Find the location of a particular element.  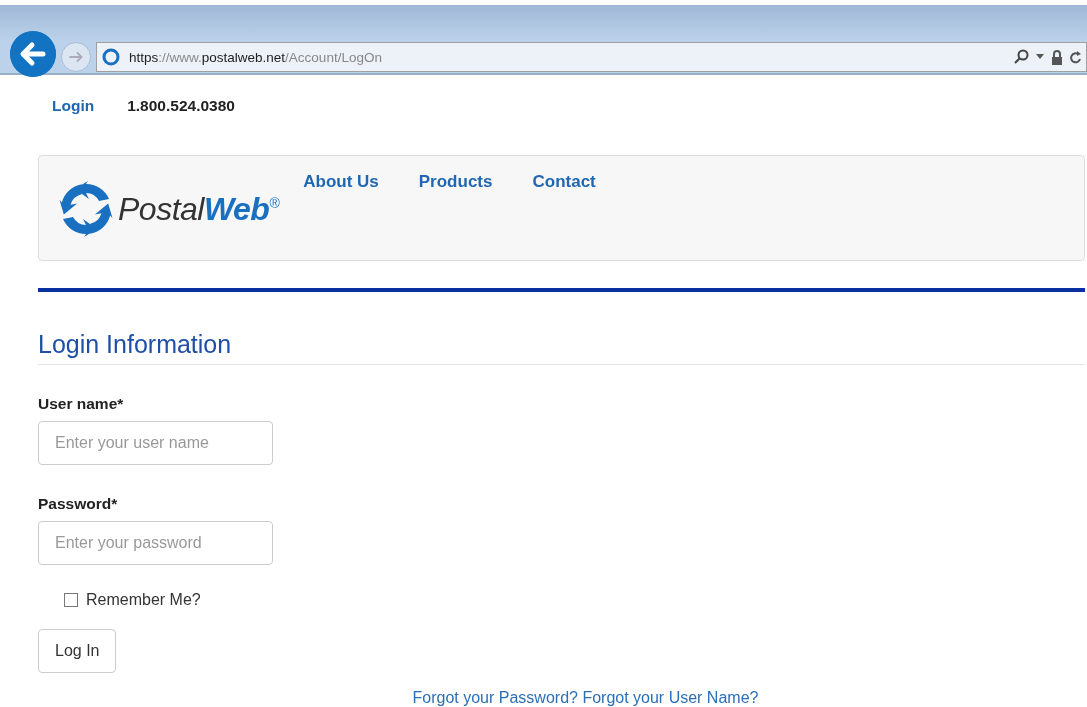

username-field: Enter your user name is located at coordinates (155, 443).